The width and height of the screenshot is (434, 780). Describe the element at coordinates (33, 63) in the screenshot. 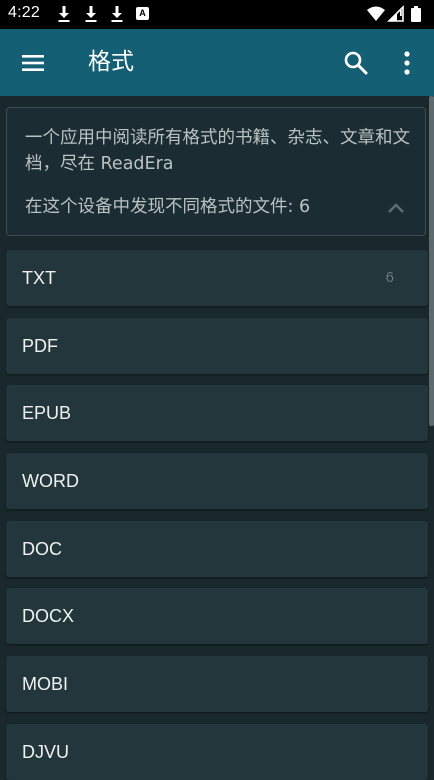

I see `hamburger-menu-icon` at that location.